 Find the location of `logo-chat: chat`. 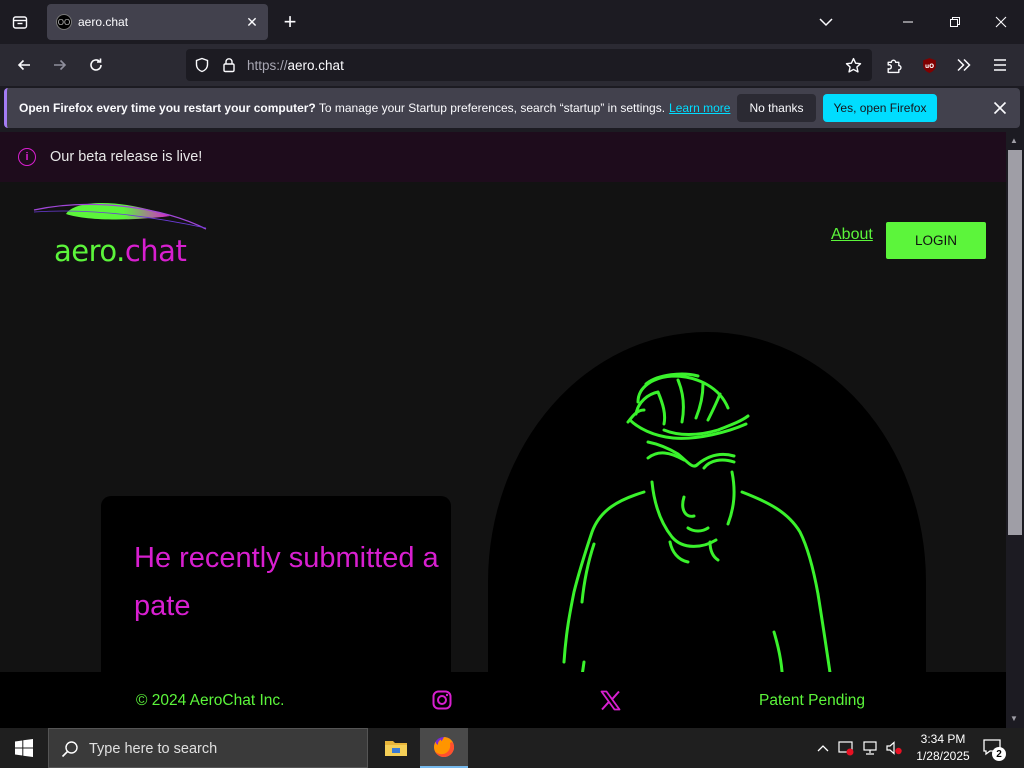

logo-chat: chat is located at coordinates (155, 251).